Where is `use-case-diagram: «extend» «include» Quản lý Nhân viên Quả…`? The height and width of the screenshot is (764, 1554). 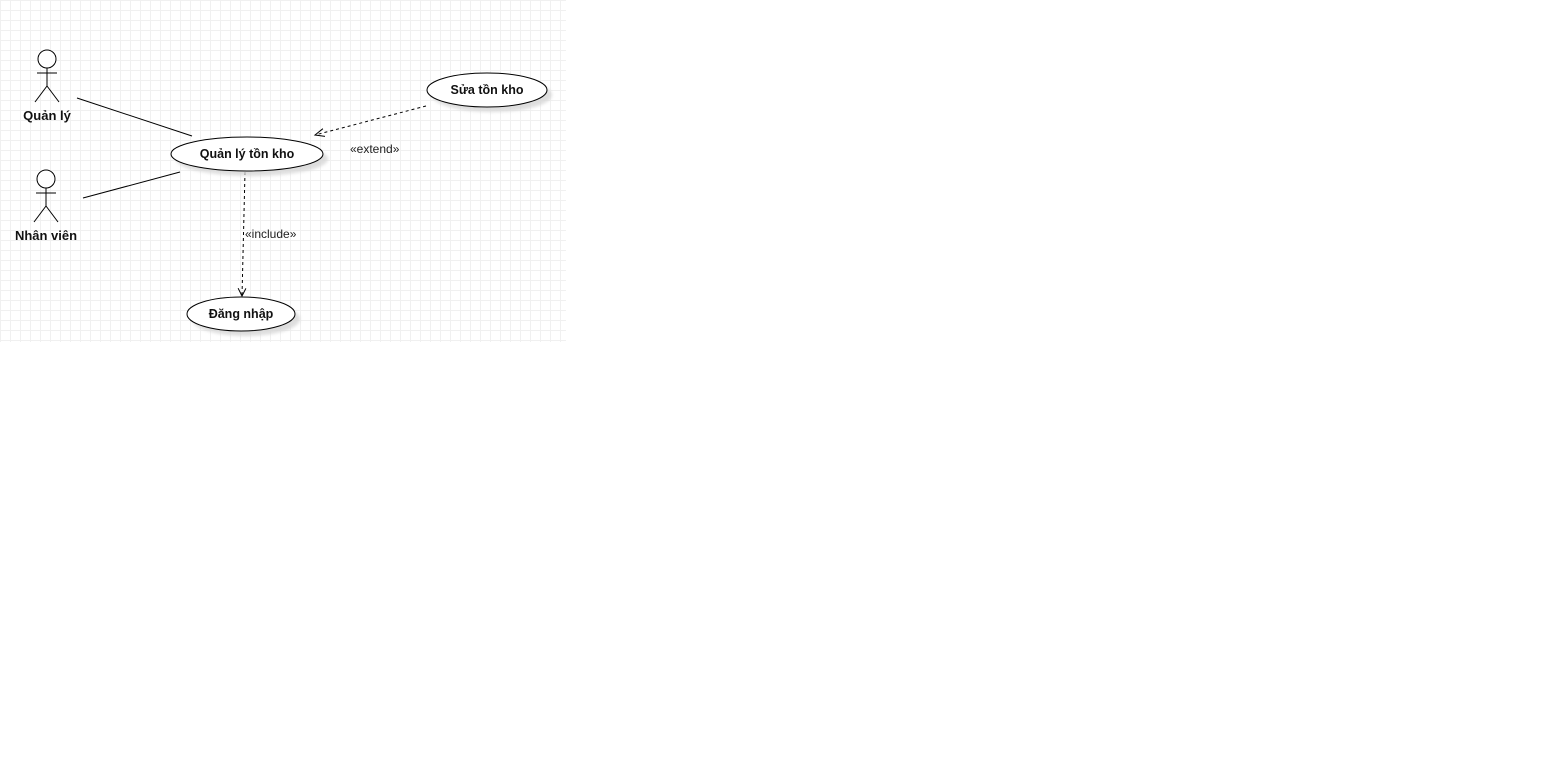 use-case-diagram: «extend» «include» Quản lý Nhân viên Quả… is located at coordinates (283, 192).